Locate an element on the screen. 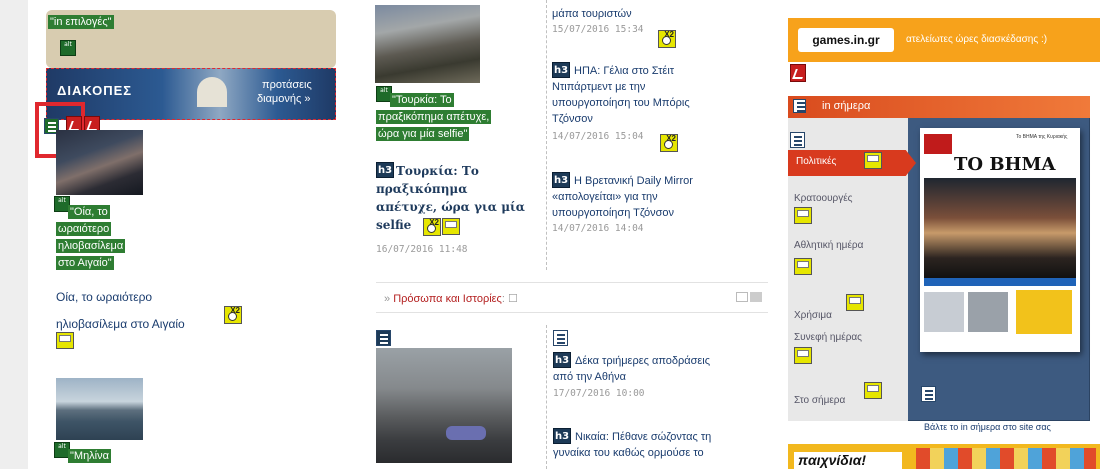 The height and width of the screenshot is (469, 1100). turkey-photo is located at coordinates (427, 44).